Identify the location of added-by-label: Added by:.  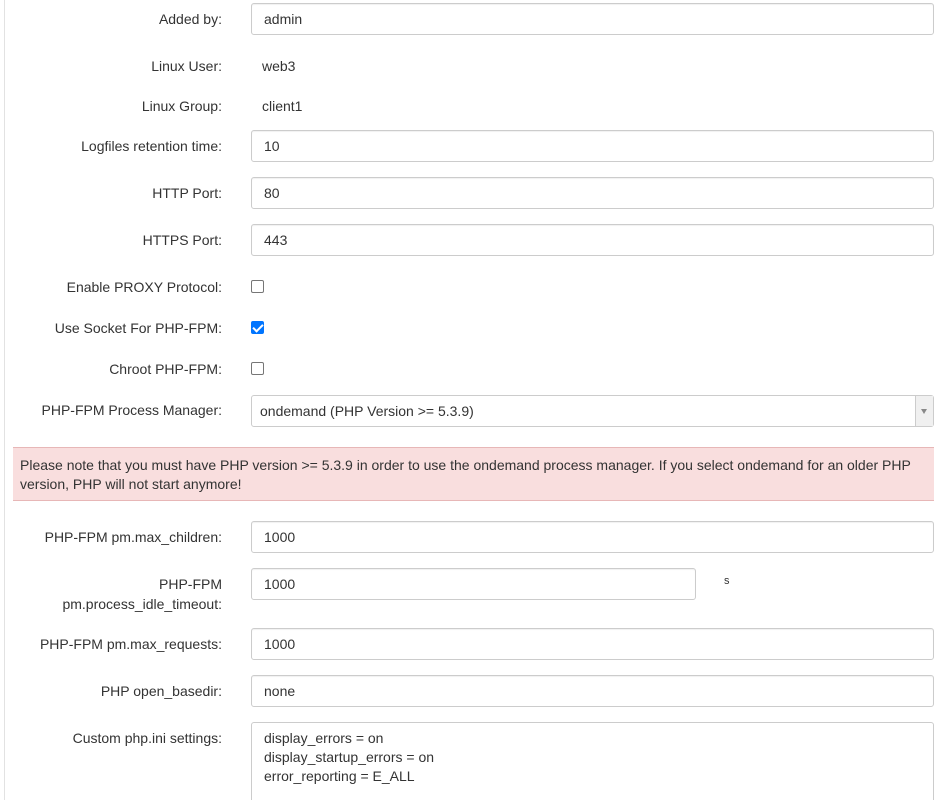
(190, 19).